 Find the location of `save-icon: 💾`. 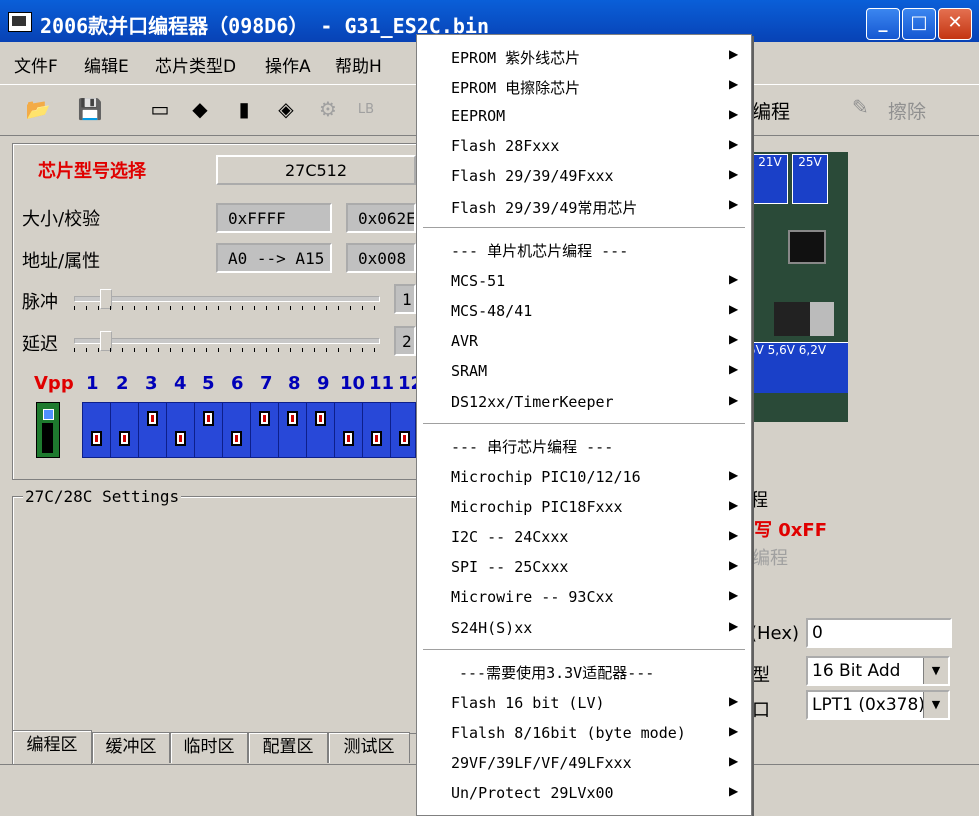

save-icon: 💾 is located at coordinates (90, 109).